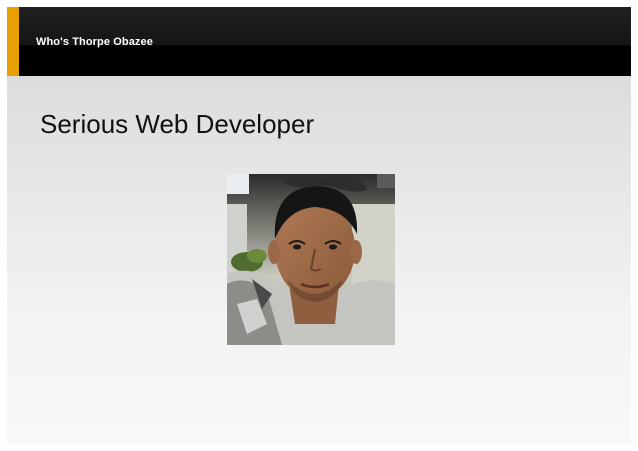 This screenshot has width=638, height=451. I want to click on slide-heading: Serious Web Developer, so click(177, 124).